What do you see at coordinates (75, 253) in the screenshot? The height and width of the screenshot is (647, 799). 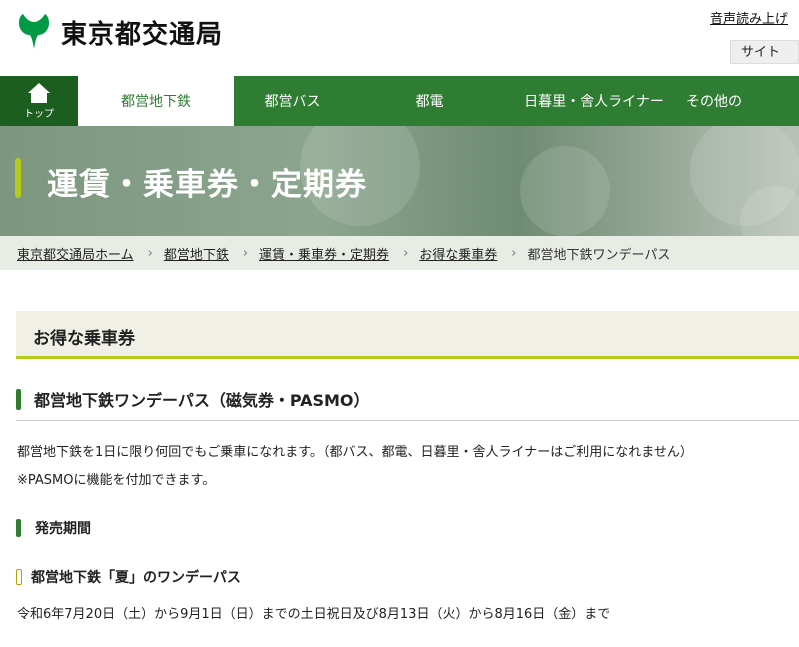 I see `breadcrumb-link-home: 東京都交通局ホーム` at bounding box center [75, 253].